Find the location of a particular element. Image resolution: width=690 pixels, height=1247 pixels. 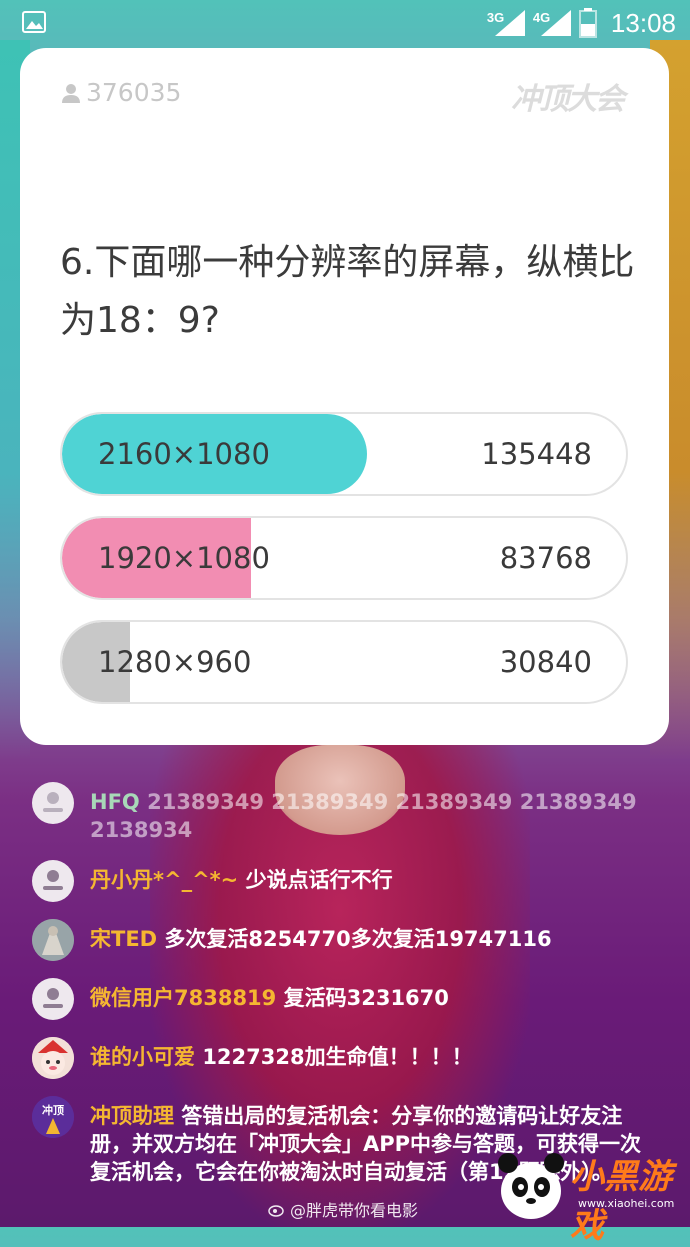

photo-avatar is located at coordinates (53, 940).